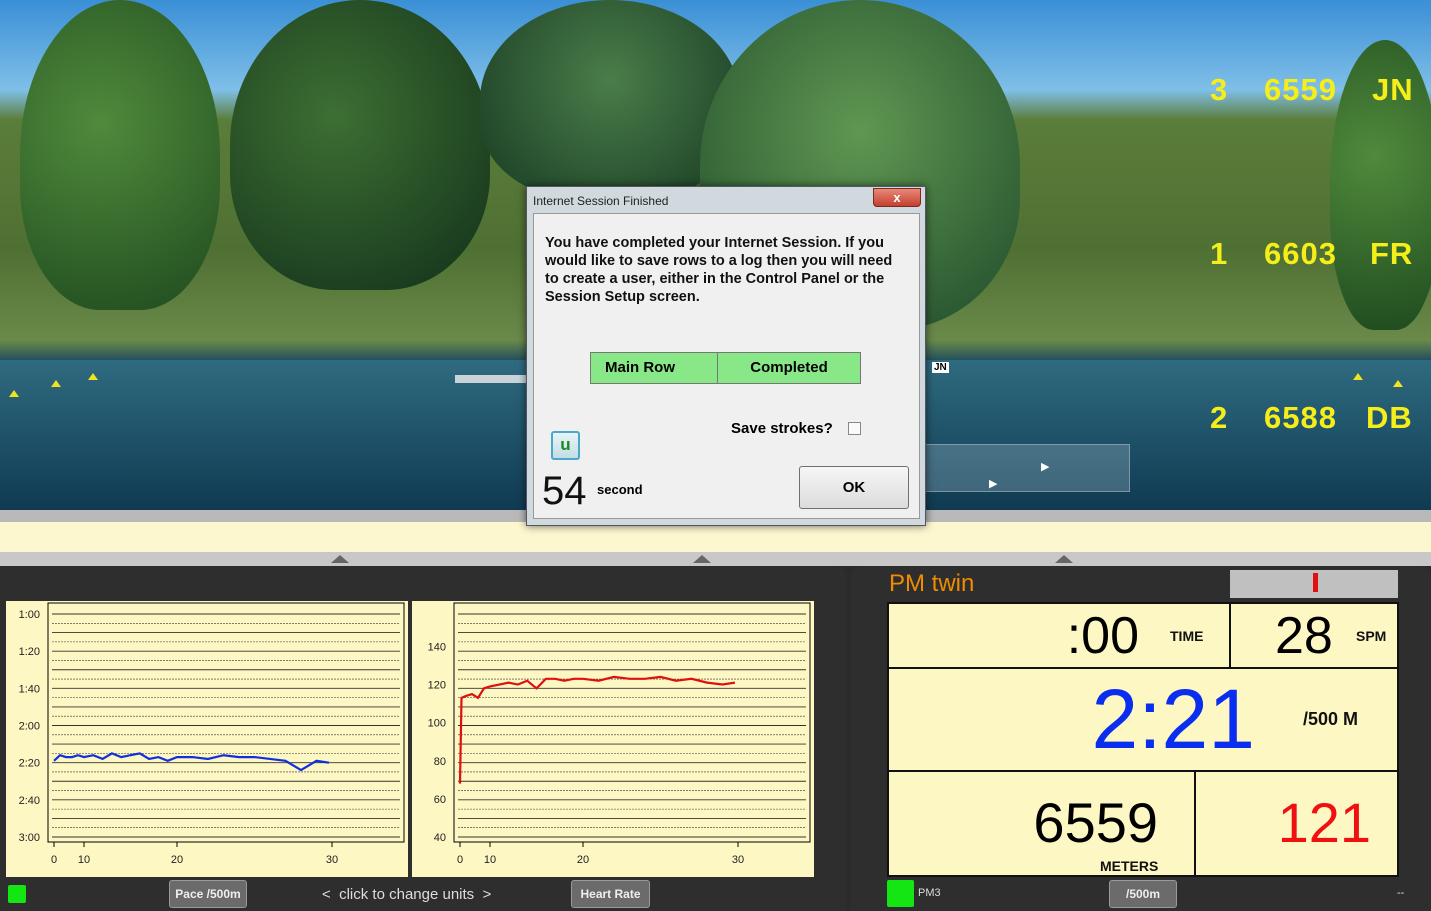 This screenshot has height=911, width=1431. What do you see at coordinates (940, 367) in the screenshot?
I see `boat-tag: JN` at bounding box center [940, 367].